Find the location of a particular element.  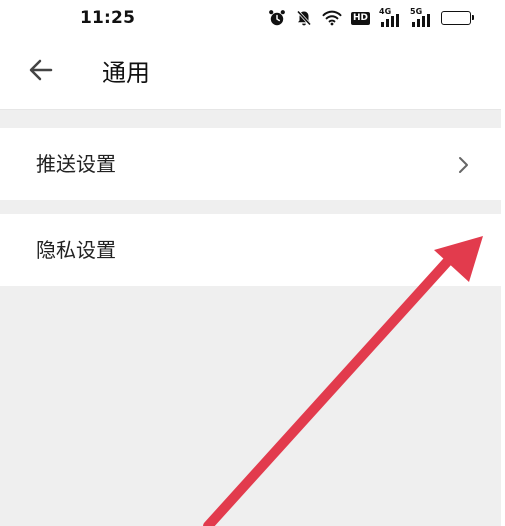

status-bar: 11:25 HD 4G 5G is located at coordinates (250, 19).